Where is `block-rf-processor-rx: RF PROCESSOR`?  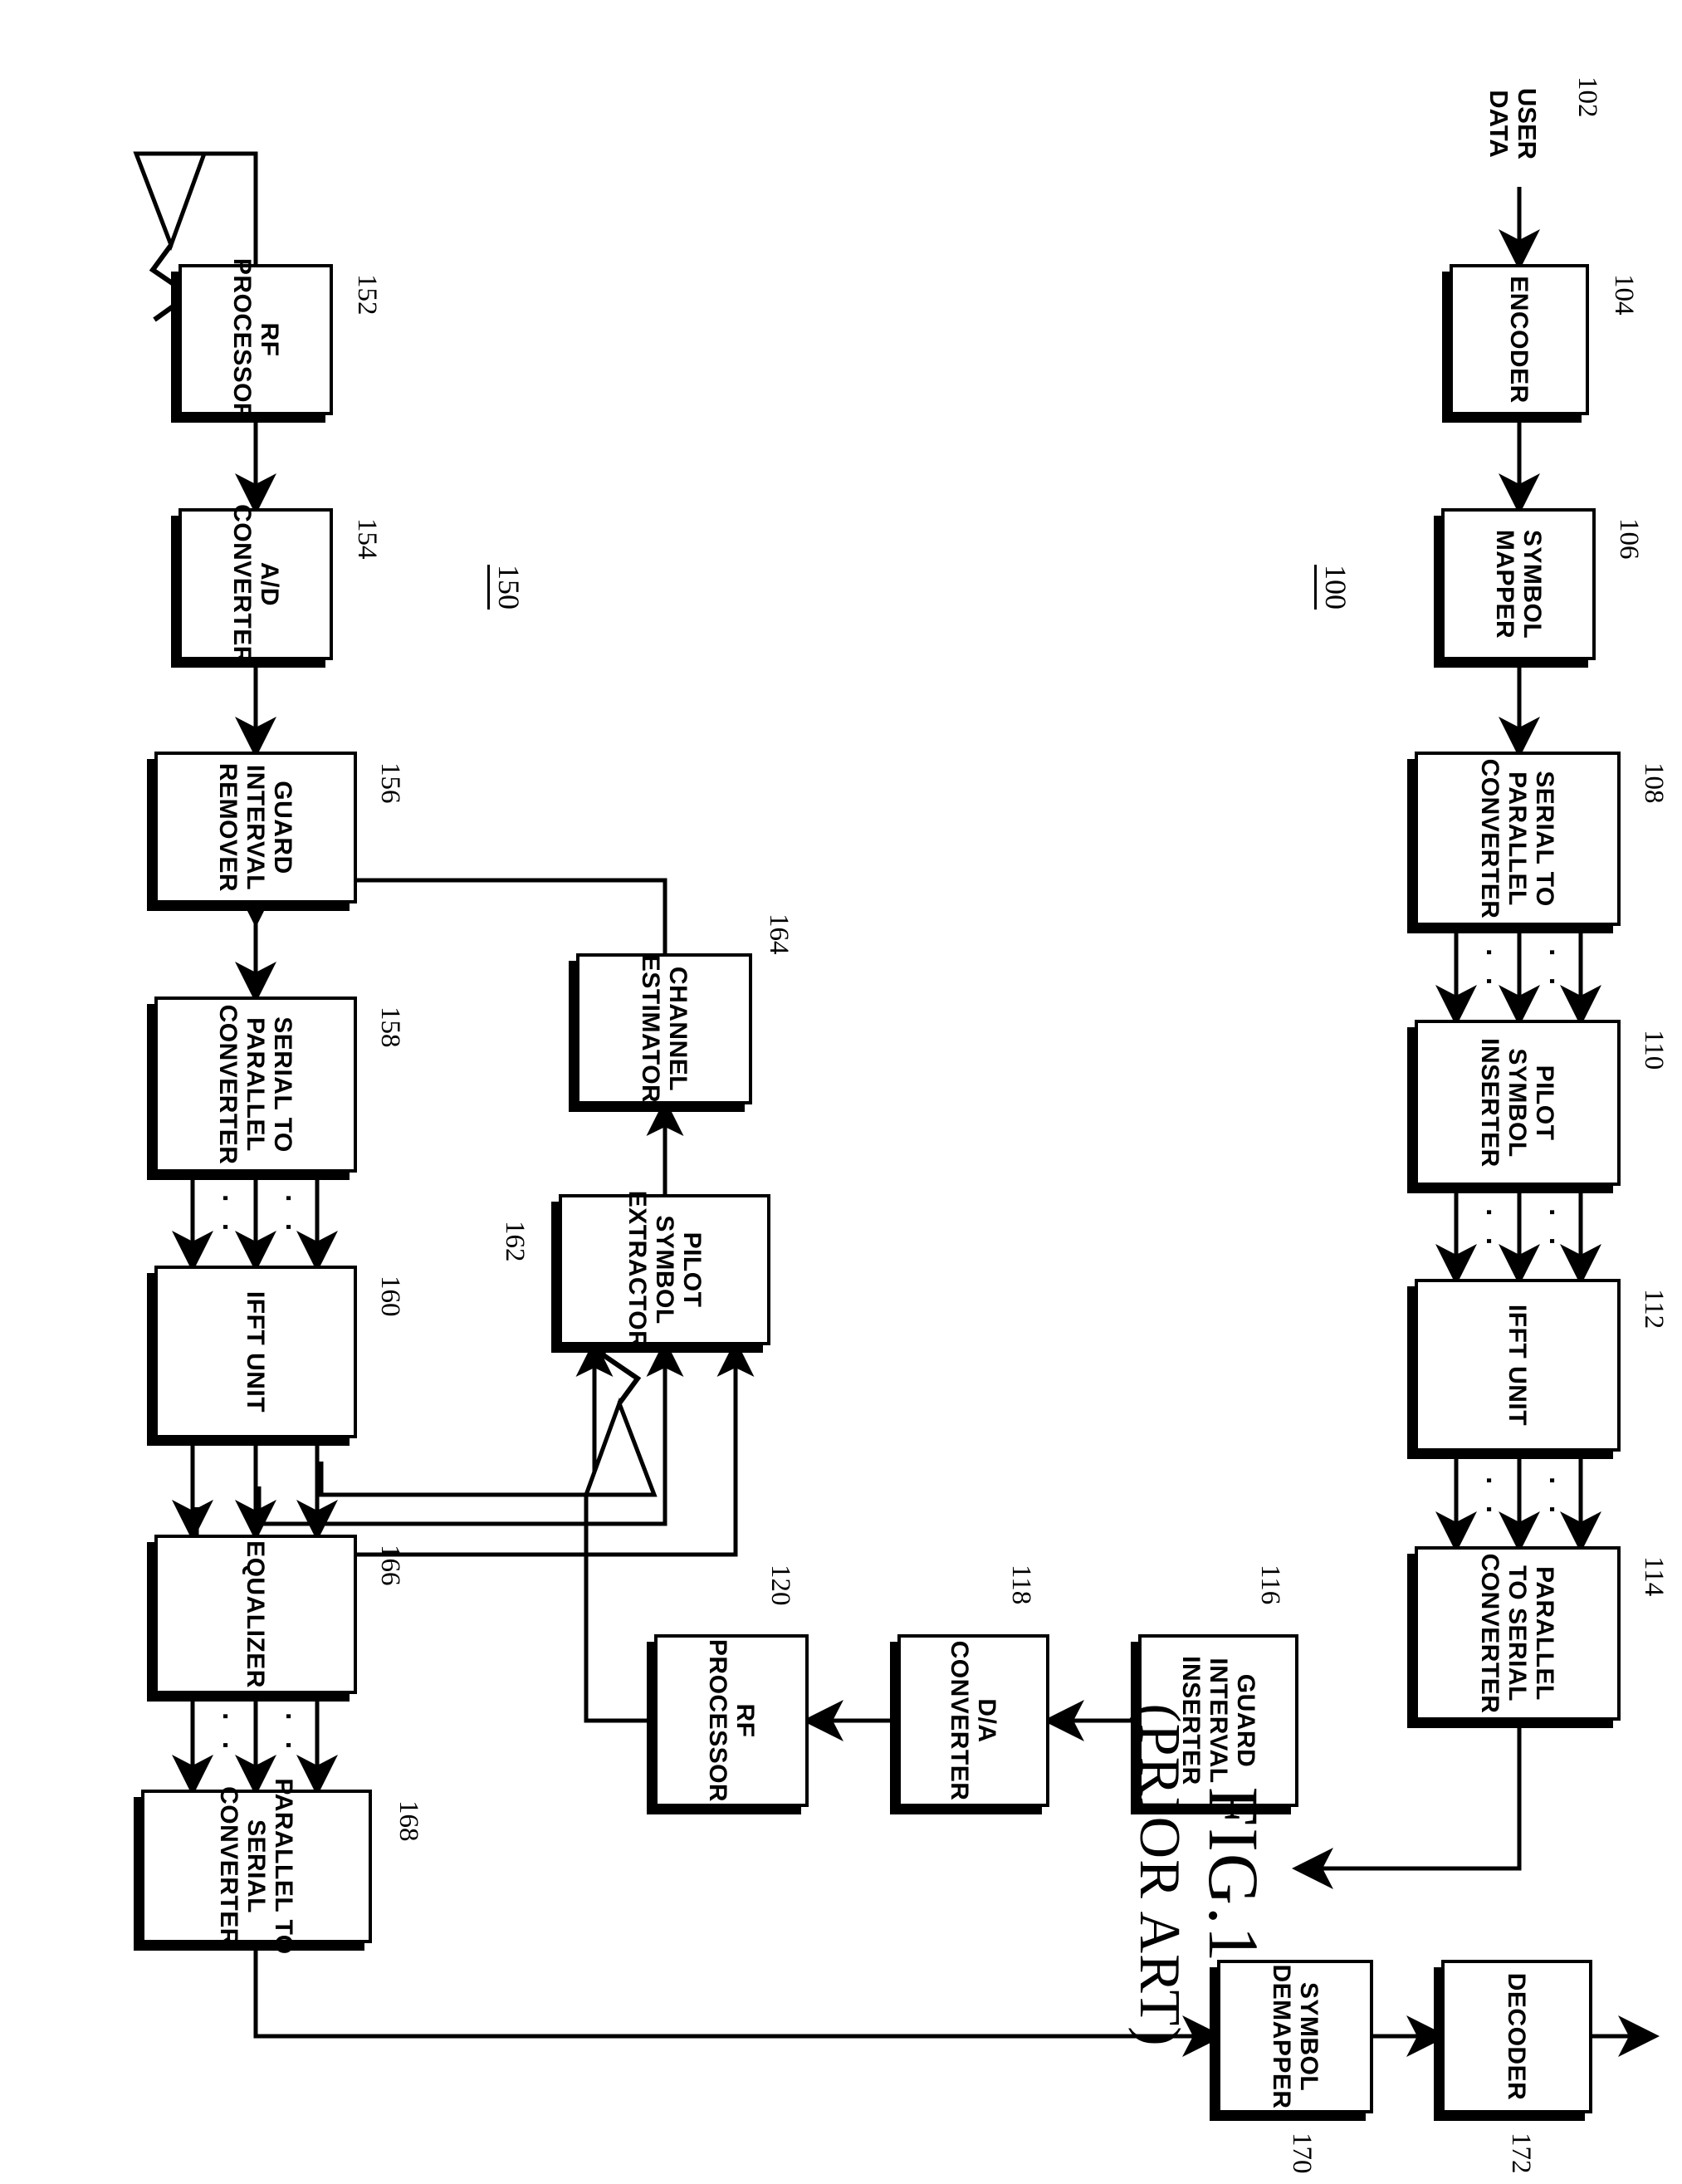
block-rf-processor-rx: RF PROCESSOR is located at coordinates (256, 339).